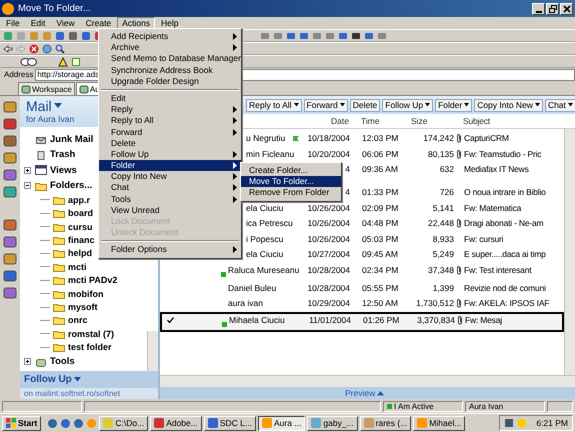 Image resolution: width=575 pixels, height=432 pixels. What do you see at coordinates (170, 199) in the screenshot?
I see `menu-item: Tools` at bounding box center [170, 199].